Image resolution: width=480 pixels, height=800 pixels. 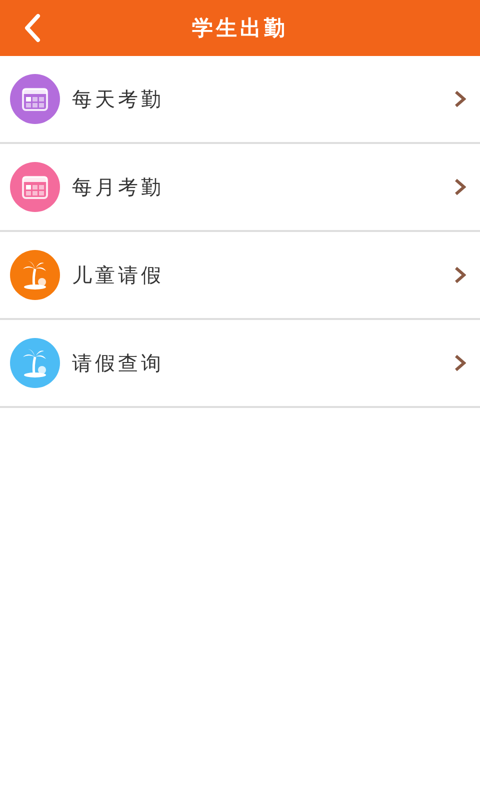 What do you see at coordinates (263, 275) in the screenshot?
I see `menu-item-label: 儿童请假` at bounding box center [263, 275].